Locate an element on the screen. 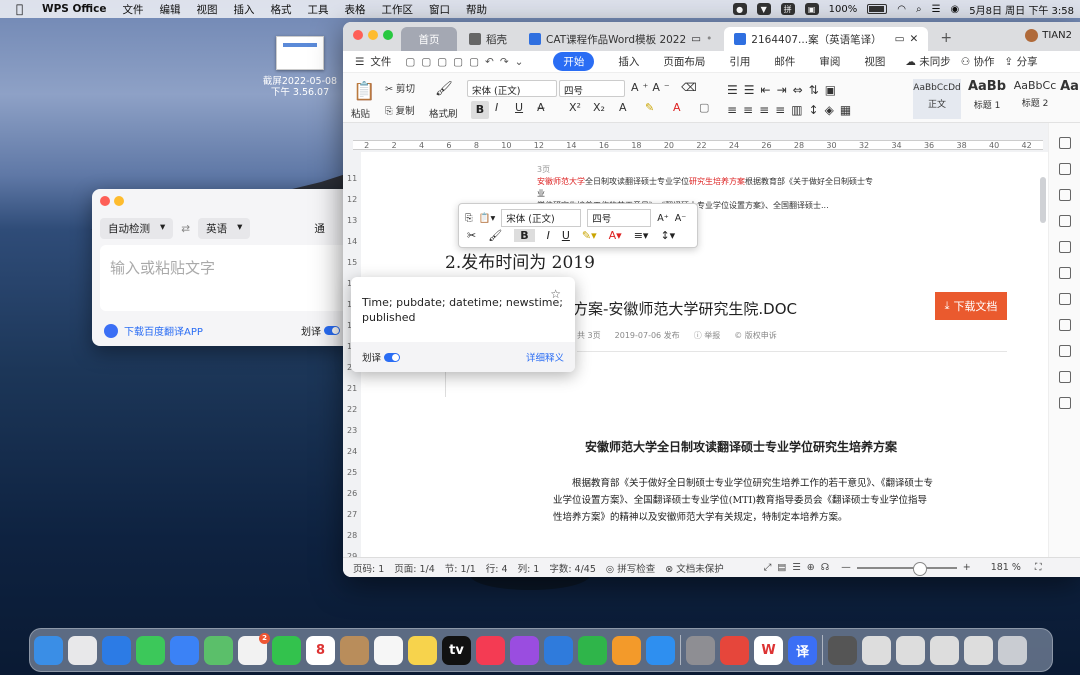 The height and width of the screenshot is (675, 1080). tab-reference: 引用 is located at coordinates (739, 61).